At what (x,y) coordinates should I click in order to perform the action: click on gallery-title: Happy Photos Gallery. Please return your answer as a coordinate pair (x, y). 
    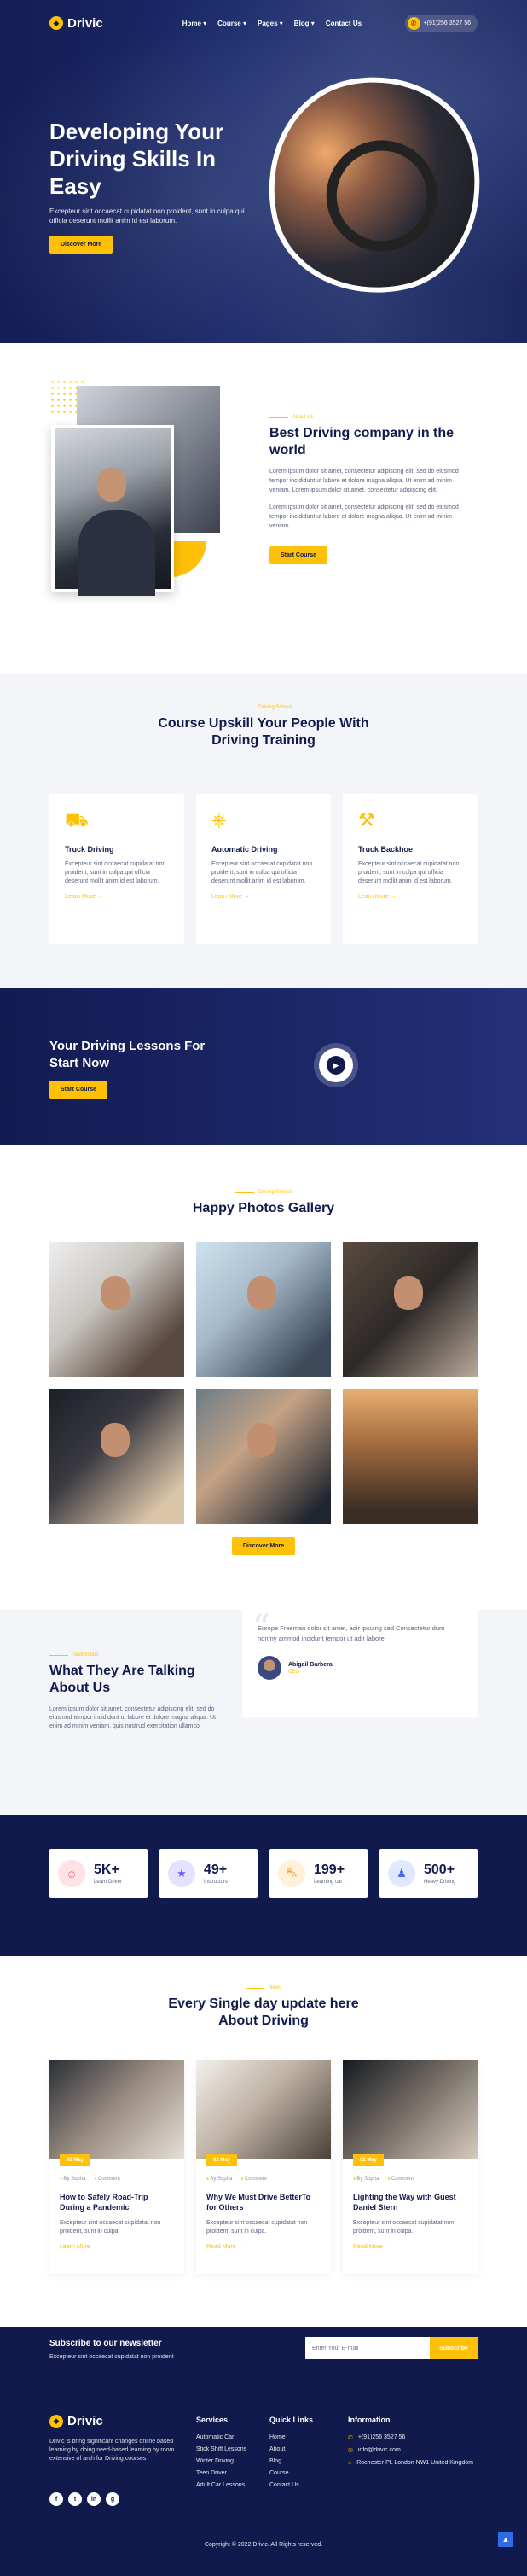
    Looking at the image, I should click on (263, 1208).